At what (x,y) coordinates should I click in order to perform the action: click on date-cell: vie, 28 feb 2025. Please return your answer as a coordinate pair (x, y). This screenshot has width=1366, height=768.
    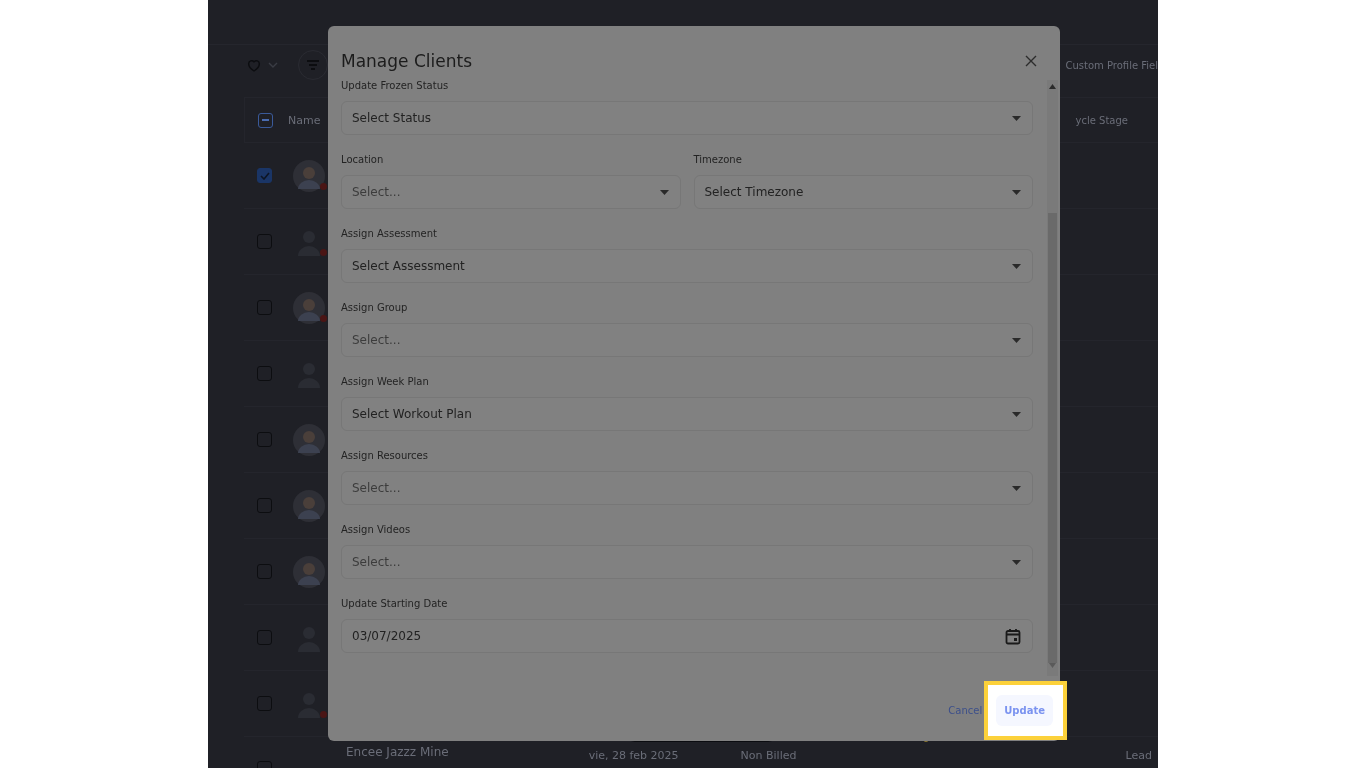
    Looking at the image, I should click on (633, 755).